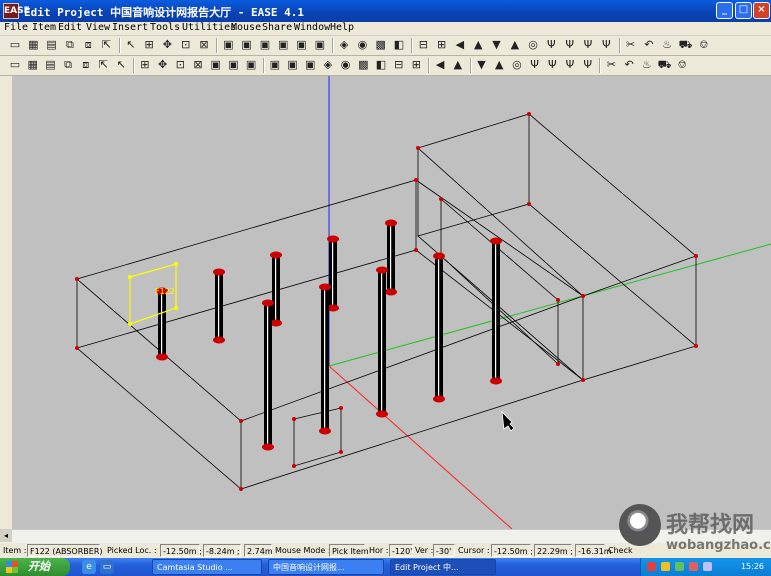  I want to click on face-icon: ▣, so click(275, 65).